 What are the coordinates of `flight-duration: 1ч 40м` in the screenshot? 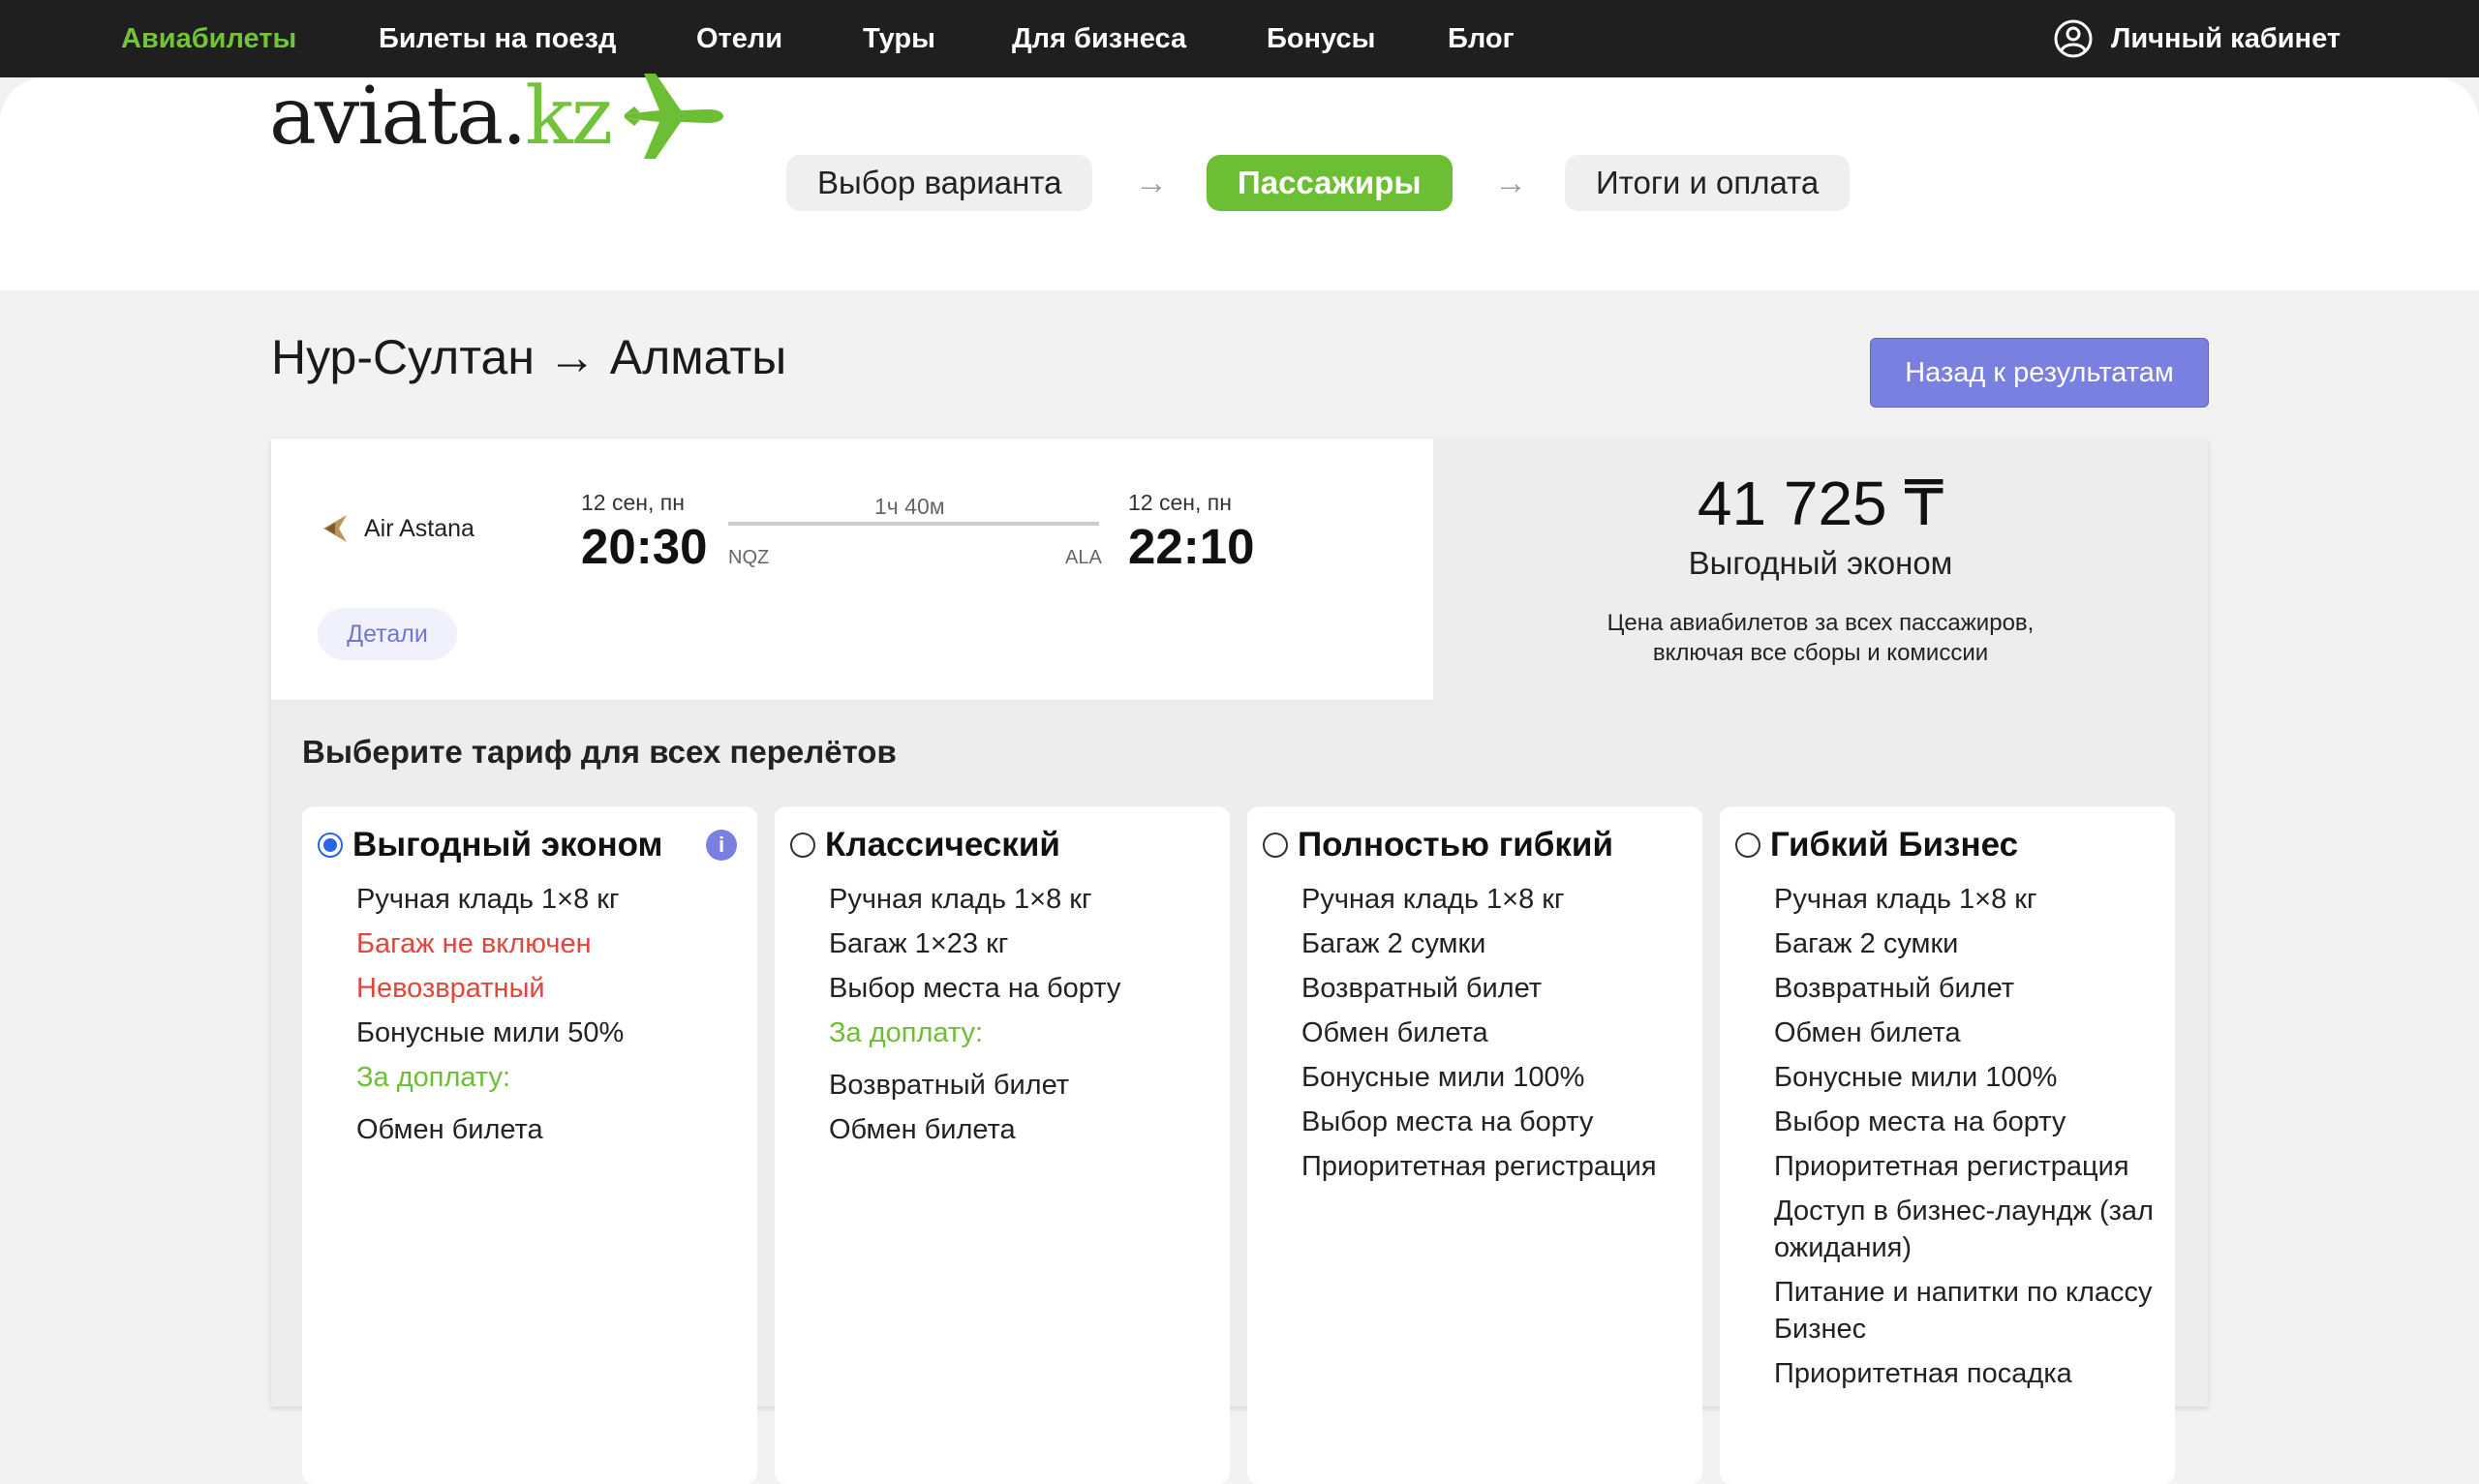 It's located at (909, 506).